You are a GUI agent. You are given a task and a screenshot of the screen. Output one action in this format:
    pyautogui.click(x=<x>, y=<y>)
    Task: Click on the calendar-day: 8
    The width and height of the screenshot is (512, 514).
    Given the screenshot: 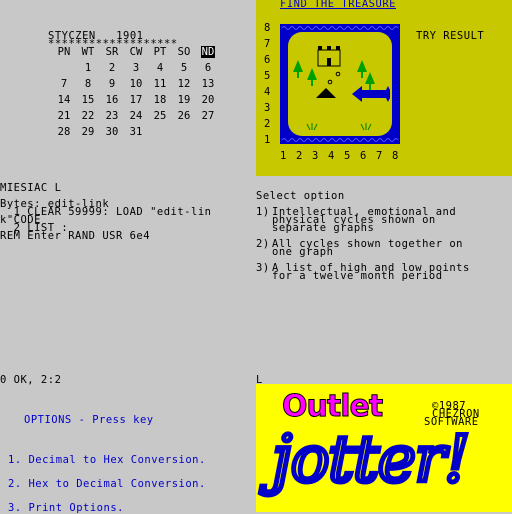 What is the action you would take?
    pyautogui.click(x=88, y=84)
    